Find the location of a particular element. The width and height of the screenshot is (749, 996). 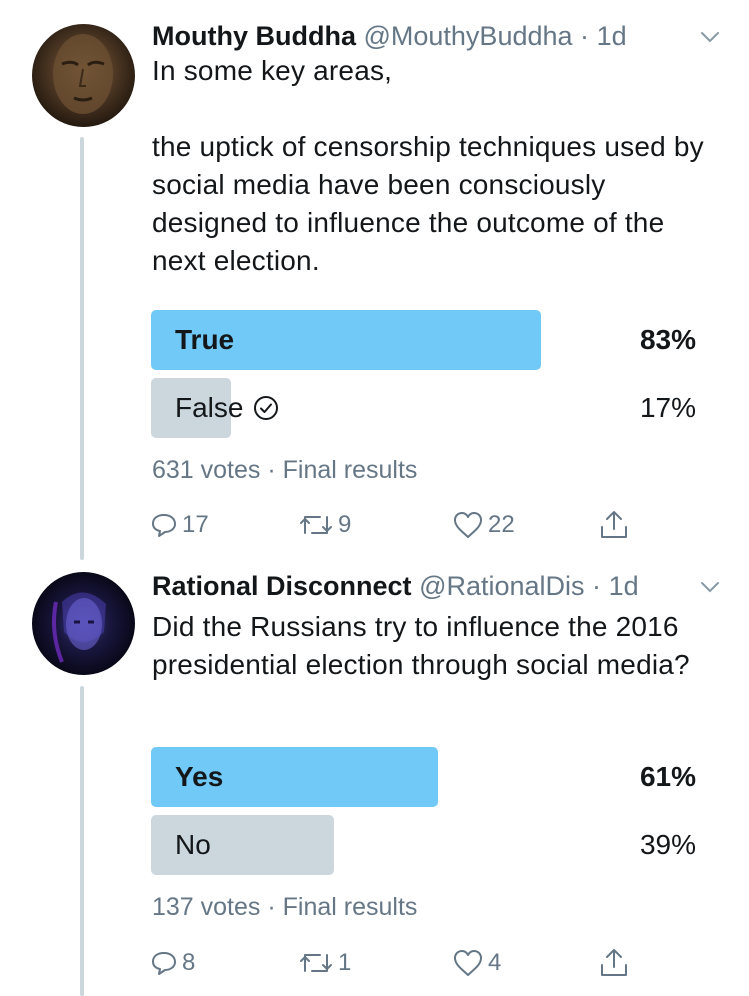

reply-count: 17 is located at coordinates (195, 524).